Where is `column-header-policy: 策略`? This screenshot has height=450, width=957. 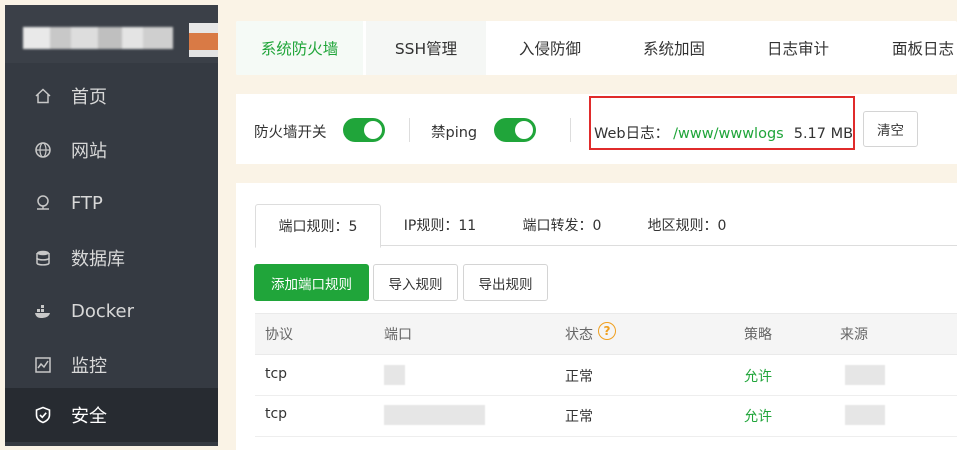 column-header-policy: 策略 is located at coordinates (758, 335).